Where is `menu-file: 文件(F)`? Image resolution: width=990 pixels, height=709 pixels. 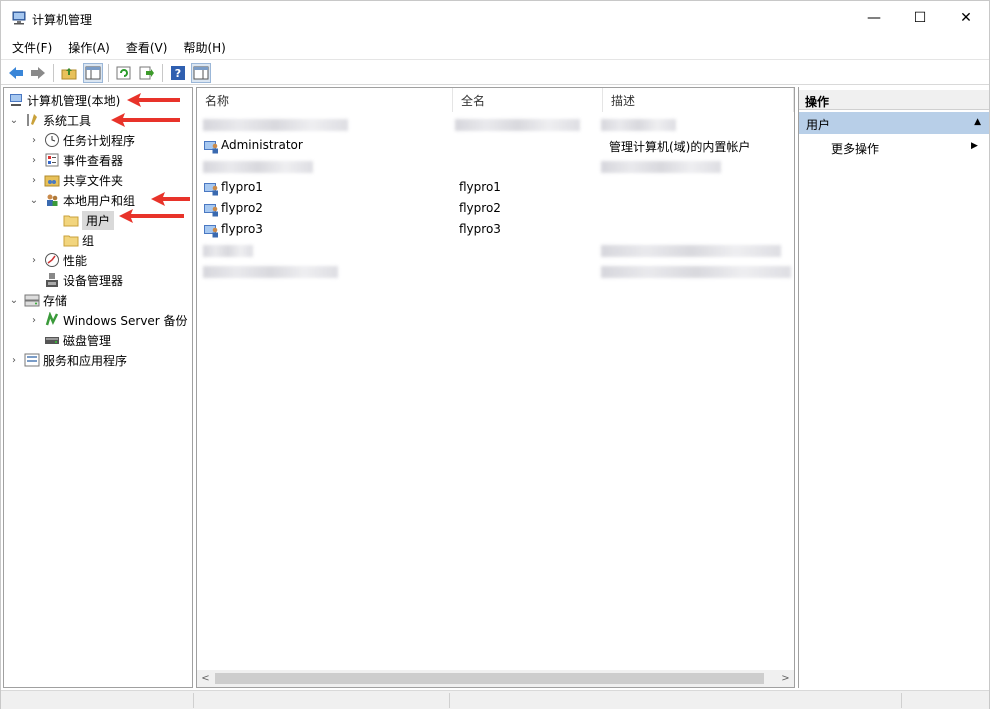
menu-file: 文件(F) is located at coordinates (29, 47).